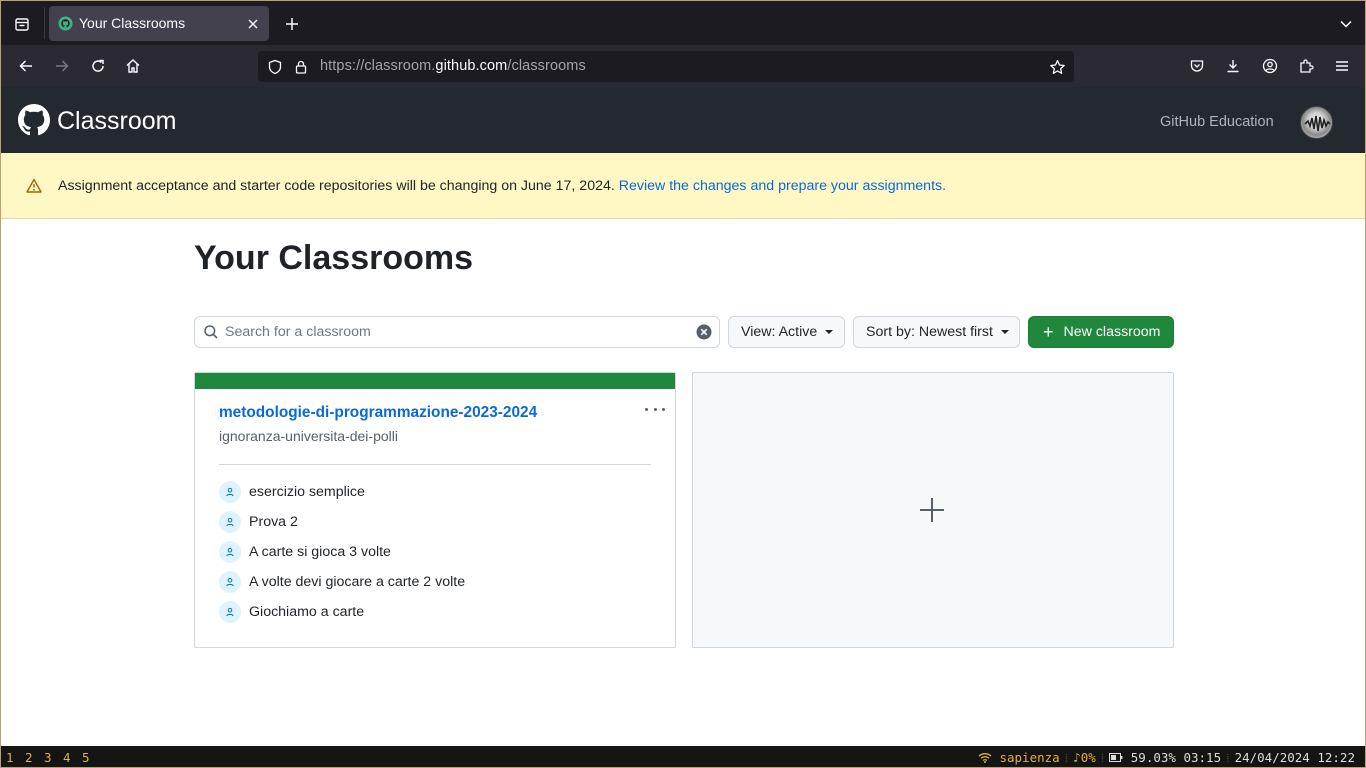 The width and height of the screenshot is (1366, 768). I want to click on new-classroom-card, so click(933, 510).